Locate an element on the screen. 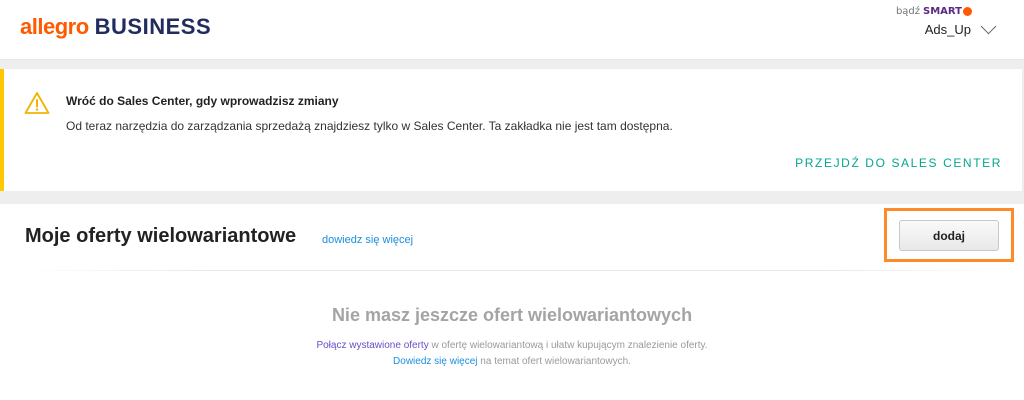 This screenshot has width=1024, height=400. user-menu: Ads_Up is located at coordinates (960, 27).